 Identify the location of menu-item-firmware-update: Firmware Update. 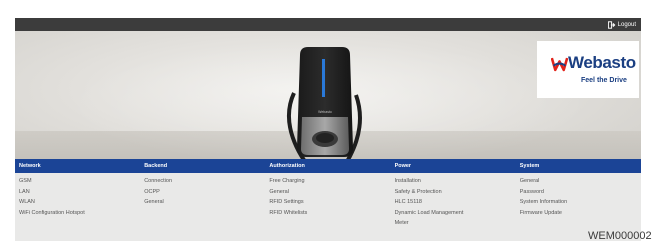
(580, 213).